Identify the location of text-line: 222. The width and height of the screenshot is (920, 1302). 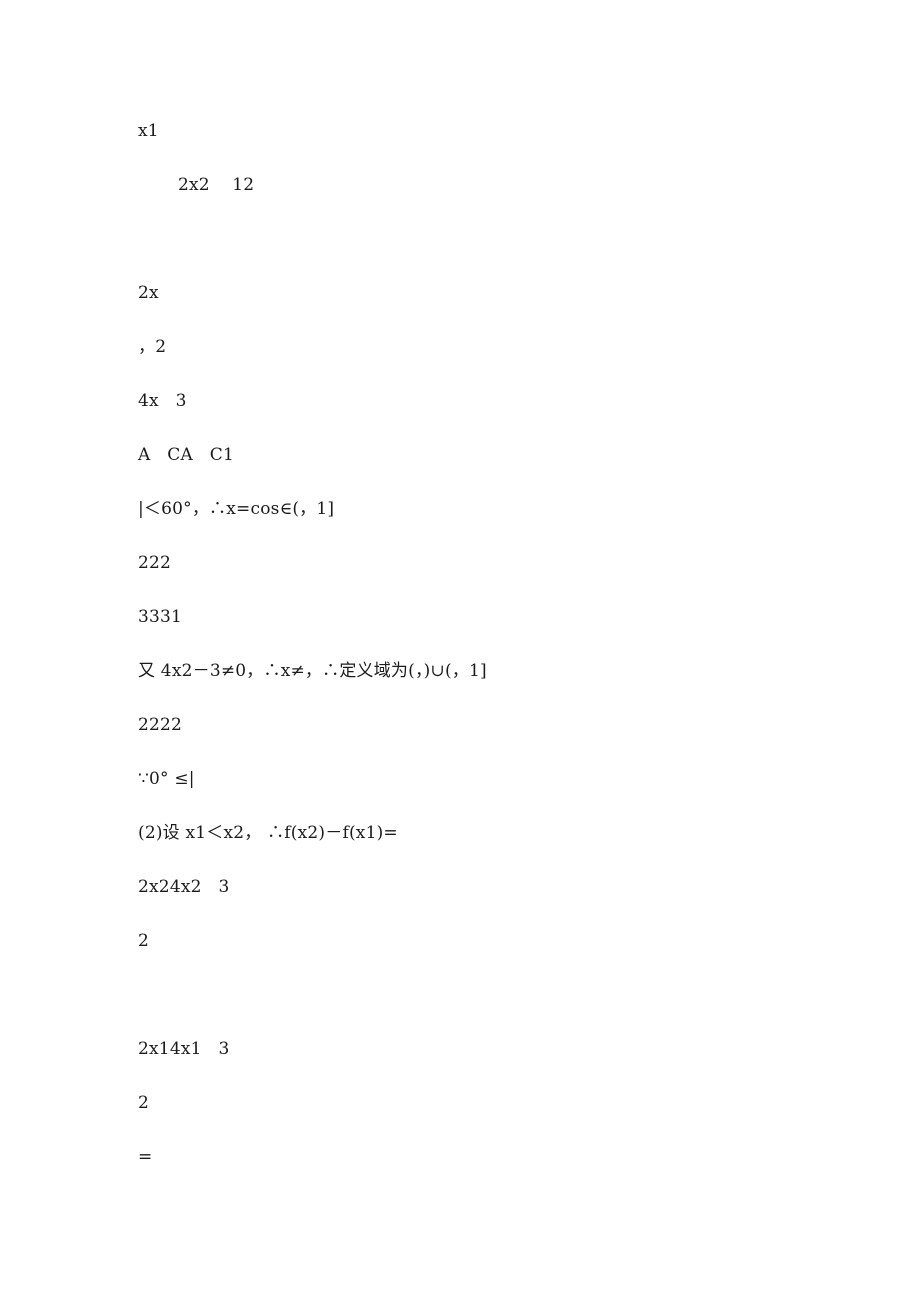
(155, 563).